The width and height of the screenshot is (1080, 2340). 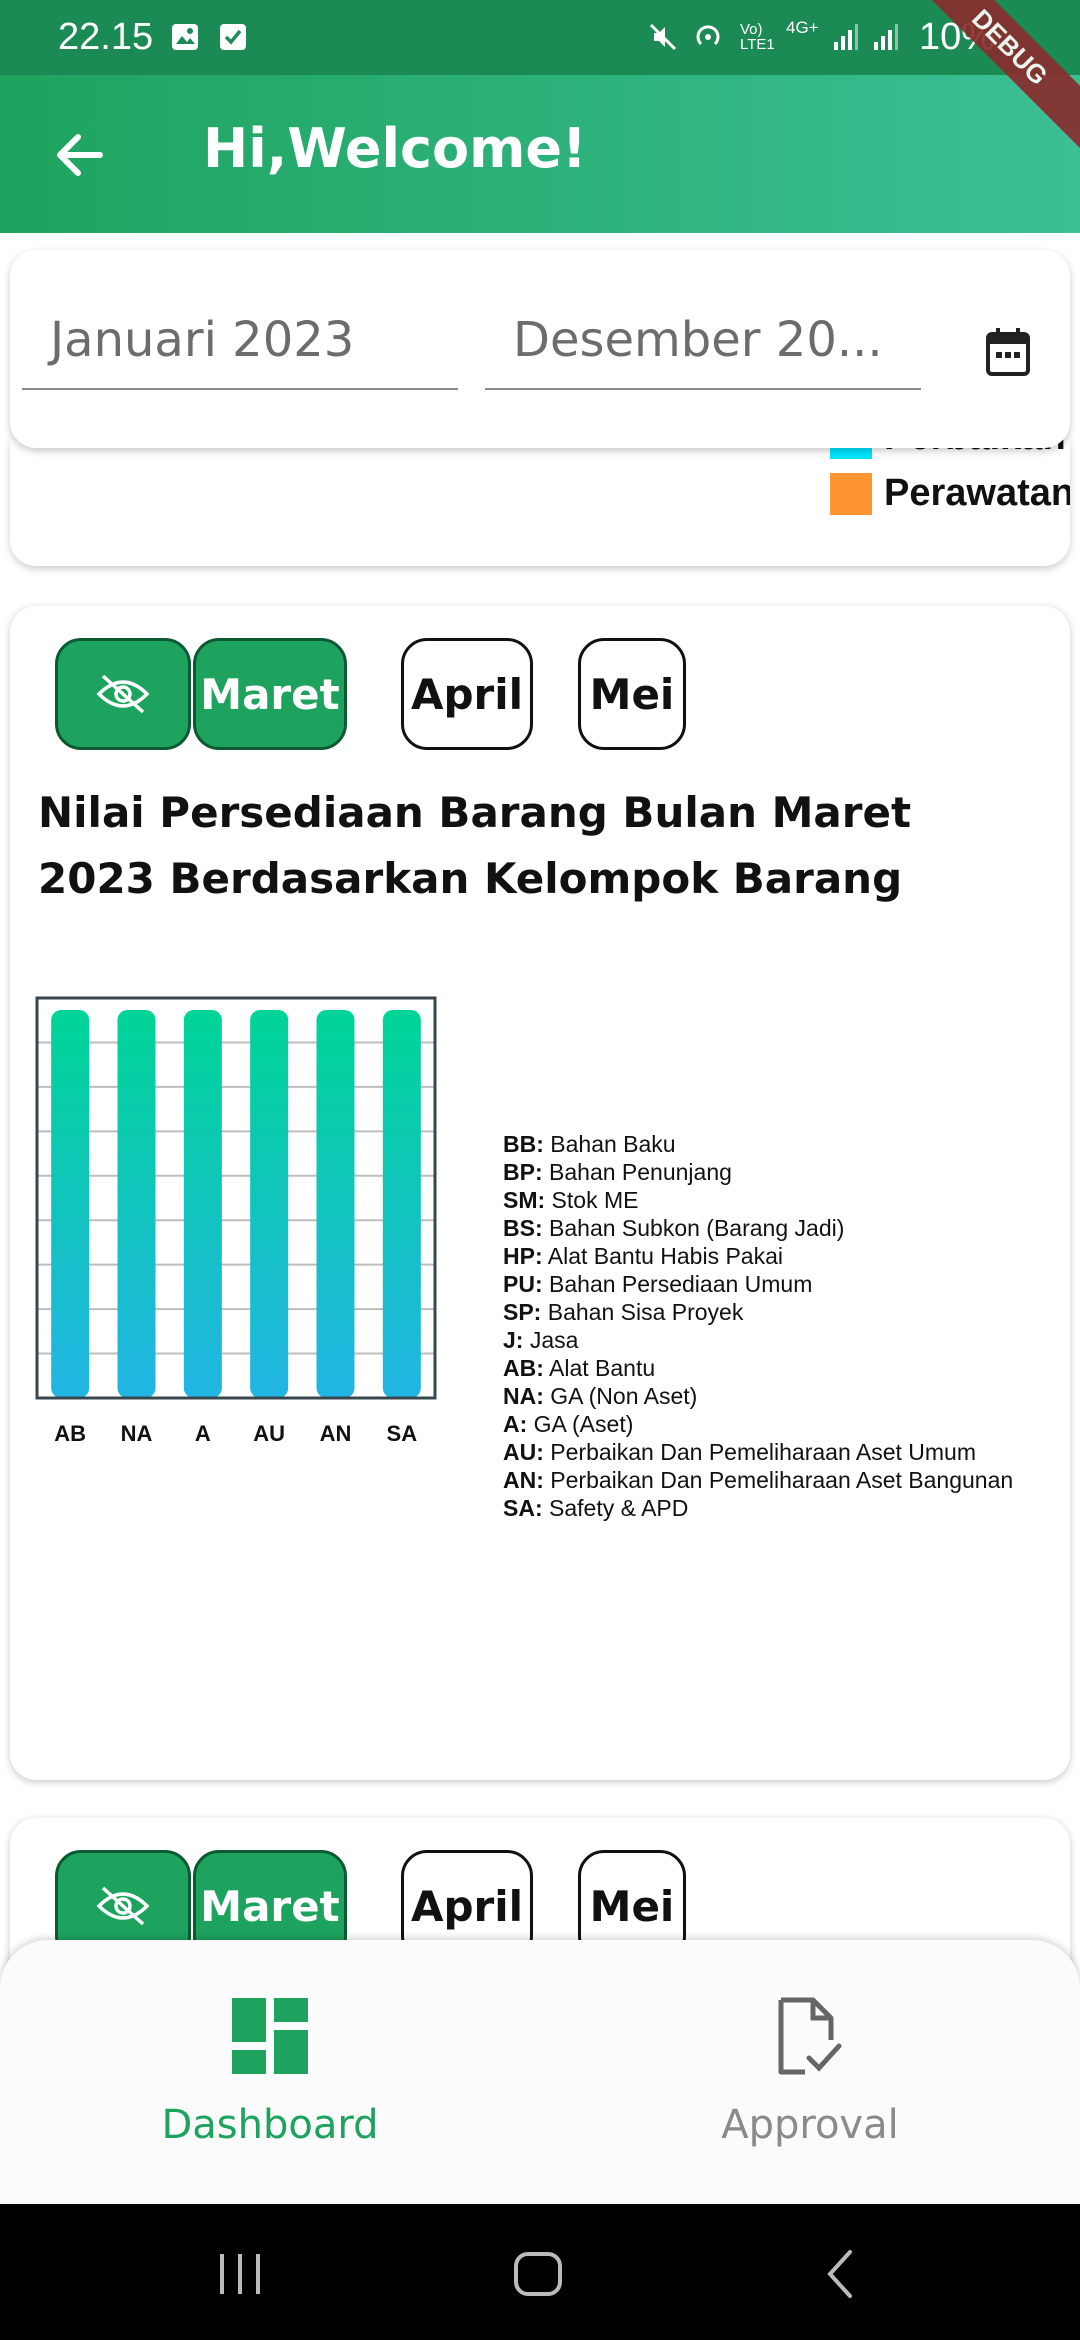 What do you see at coordinates (642, 1312) in the screenshot?
I see `abbreviation-label: Bahan Sisa Proyek` at bounding box center [642, 1312].